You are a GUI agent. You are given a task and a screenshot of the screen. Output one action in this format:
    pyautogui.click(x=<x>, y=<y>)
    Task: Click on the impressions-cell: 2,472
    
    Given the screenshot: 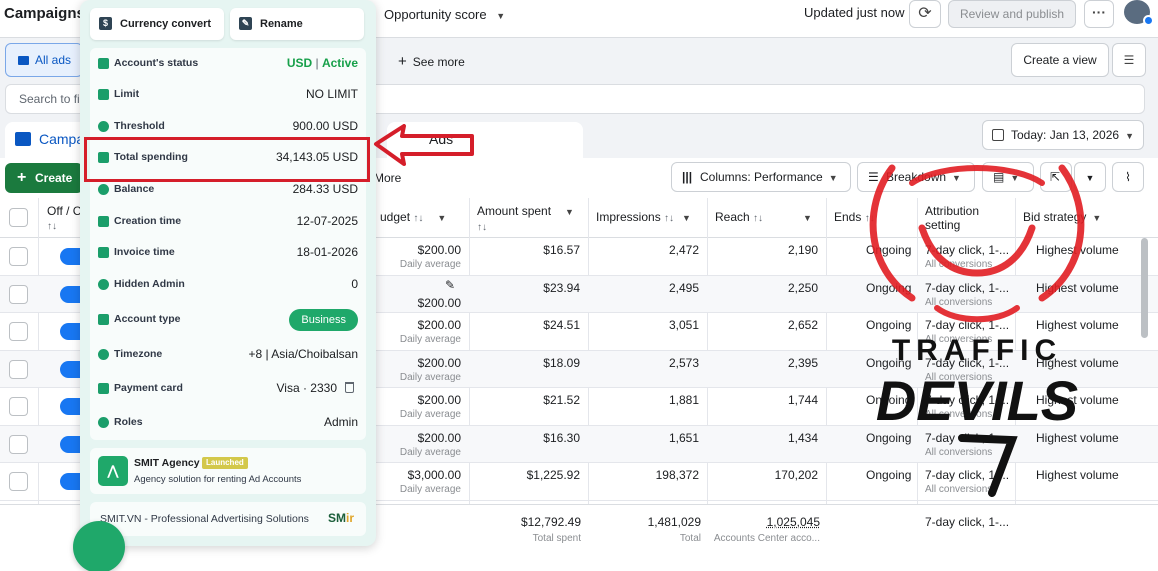 What is the action you would take?
    pyautogui.click(x=683, y=250)
    